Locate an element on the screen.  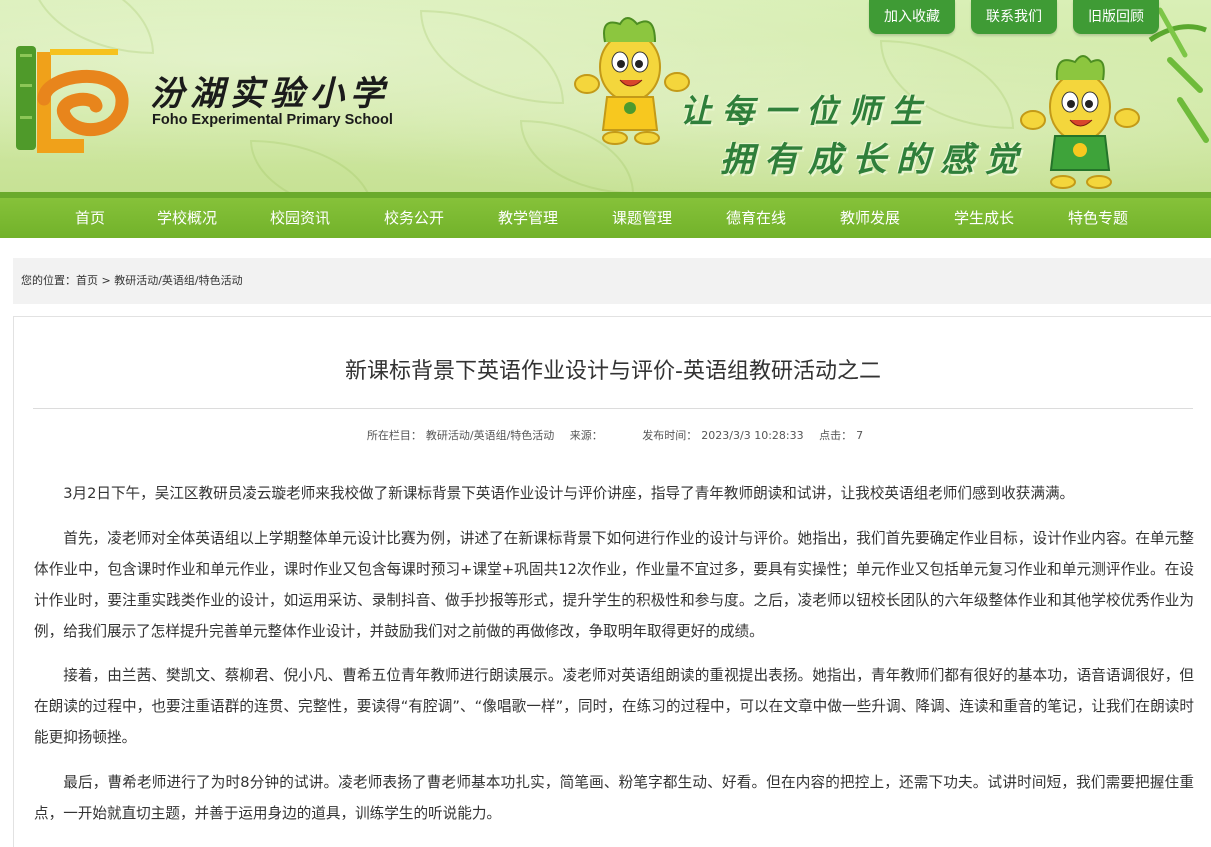
nav-item-affairs: 校务公开 is located at coordinates (414, 218).